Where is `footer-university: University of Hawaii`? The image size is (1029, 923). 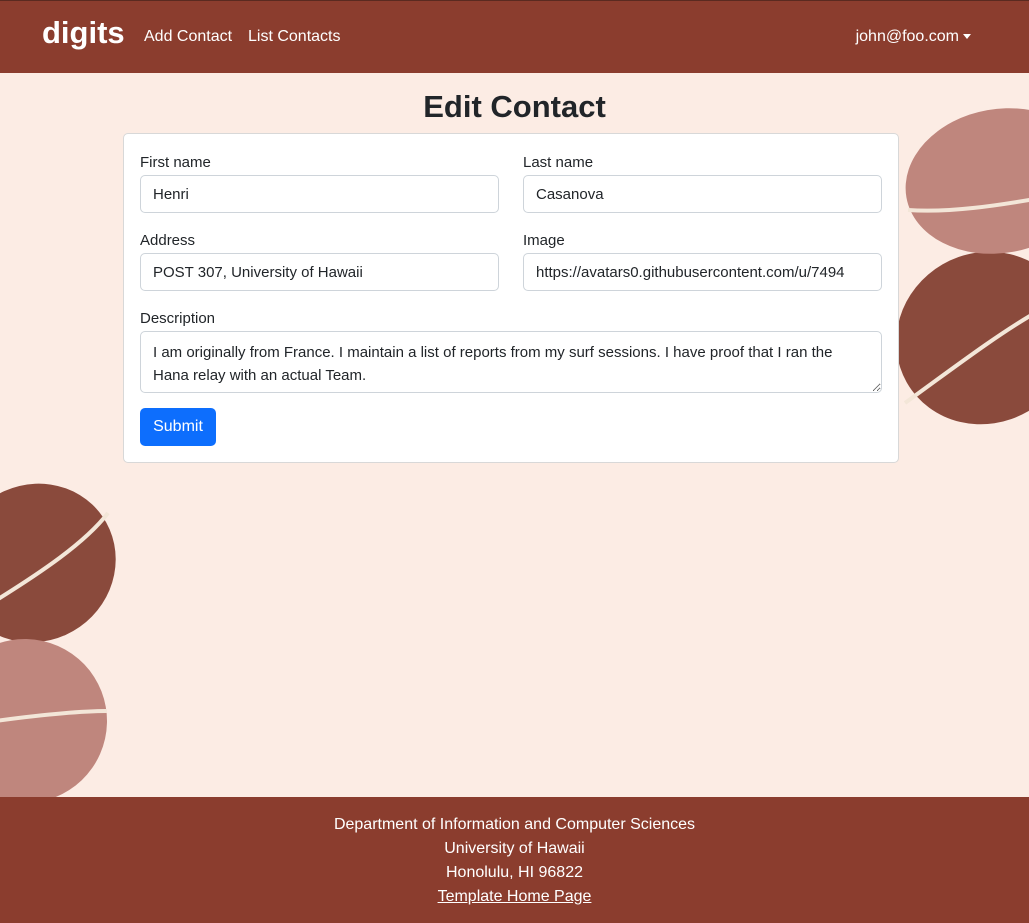 footer-university: University of Hawaii is located at coordinates (514, 848).